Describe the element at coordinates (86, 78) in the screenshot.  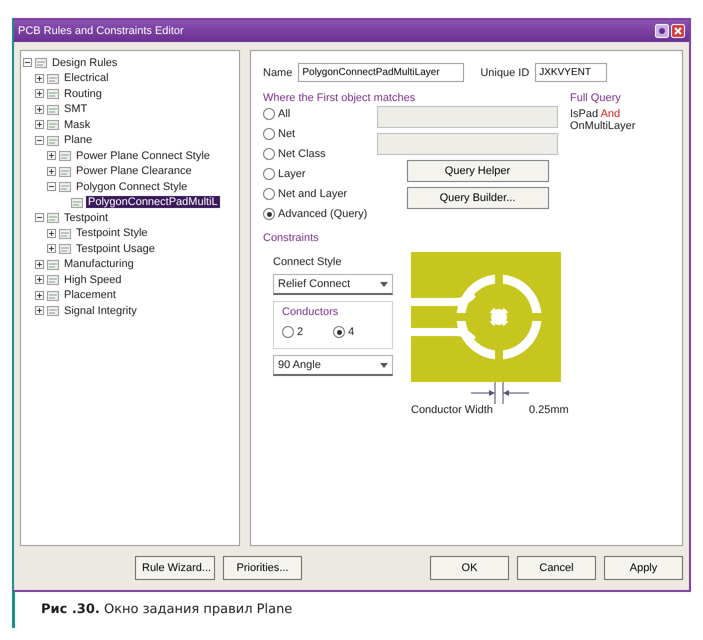
I see `tree-item: Electrical` at that location.